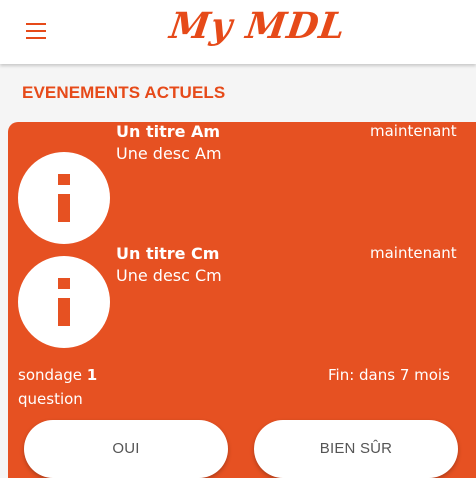 Image resolution: width=476 pixels, height=478 pixels. I want to click on event-description: Une desc Cm, so click(169, 275).